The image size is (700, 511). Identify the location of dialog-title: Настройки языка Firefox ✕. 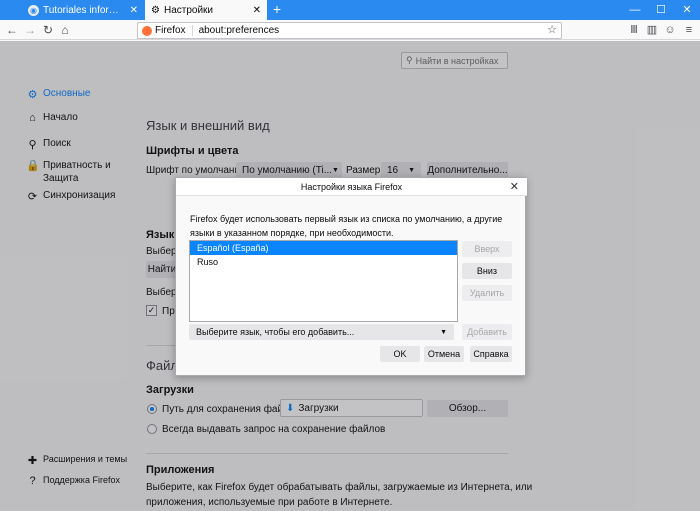
(351, 187).